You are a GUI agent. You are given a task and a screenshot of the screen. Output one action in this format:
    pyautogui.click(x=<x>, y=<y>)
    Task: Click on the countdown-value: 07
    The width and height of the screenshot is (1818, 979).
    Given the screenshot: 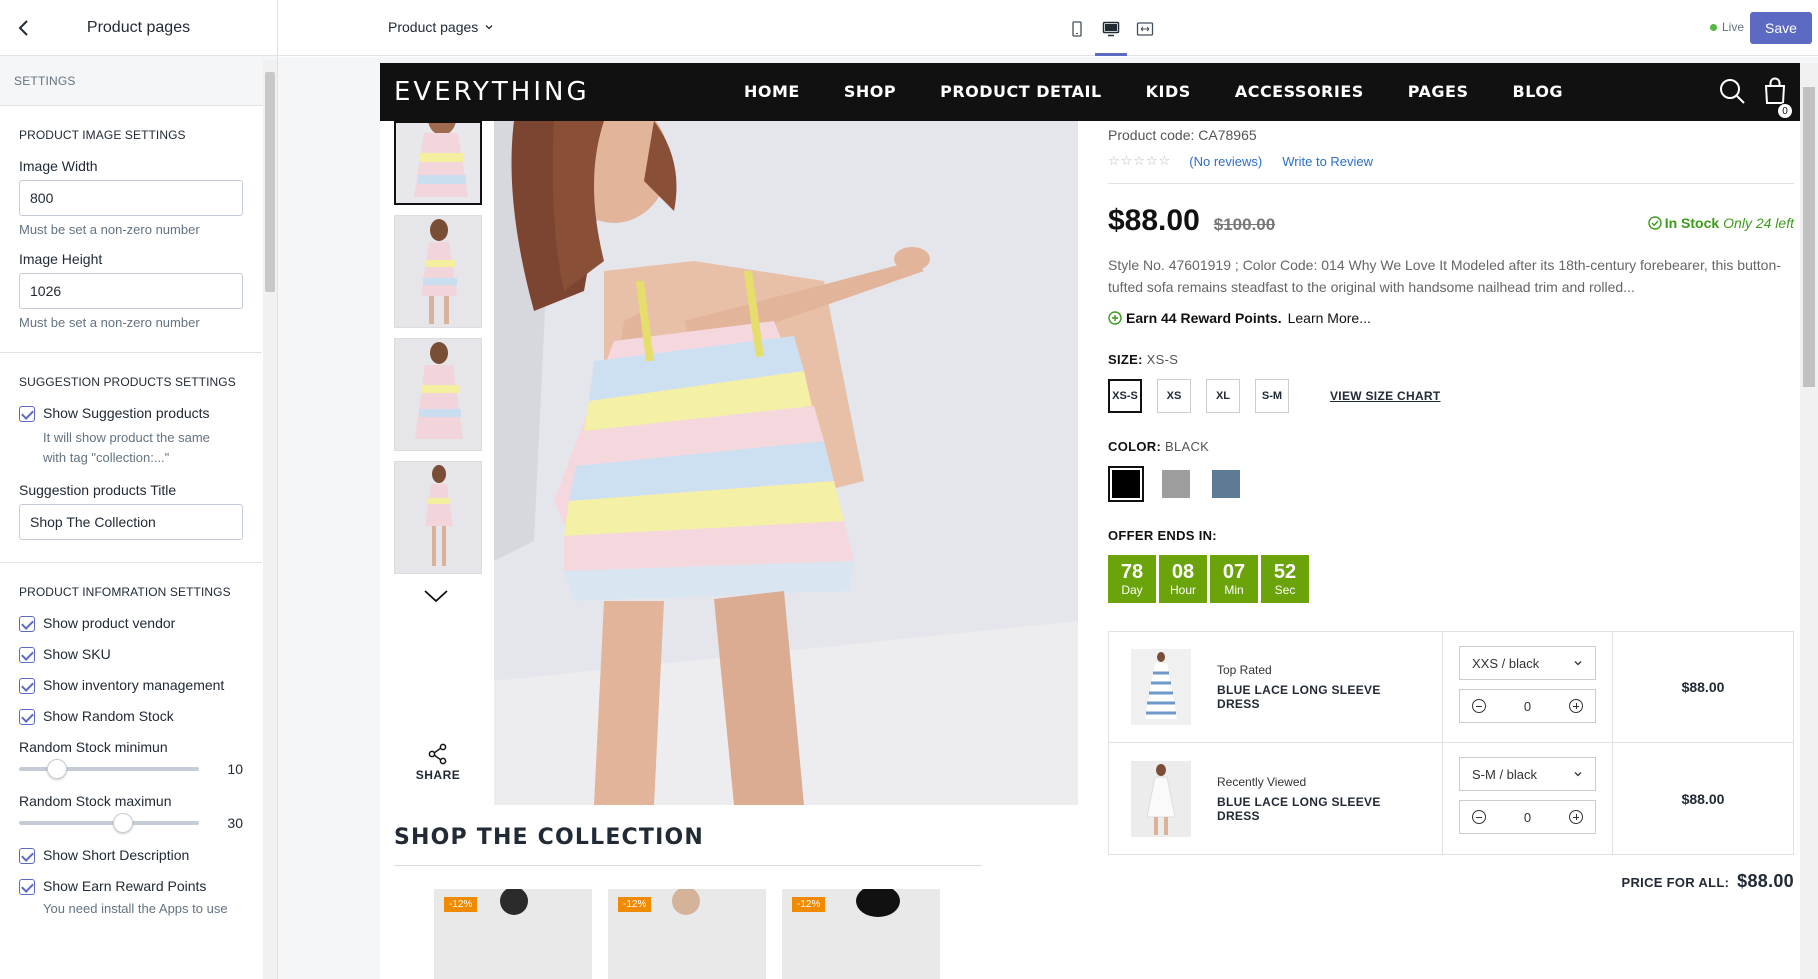 What is the action you would take?
    pyautogui.click(x=1234, y=572)
    